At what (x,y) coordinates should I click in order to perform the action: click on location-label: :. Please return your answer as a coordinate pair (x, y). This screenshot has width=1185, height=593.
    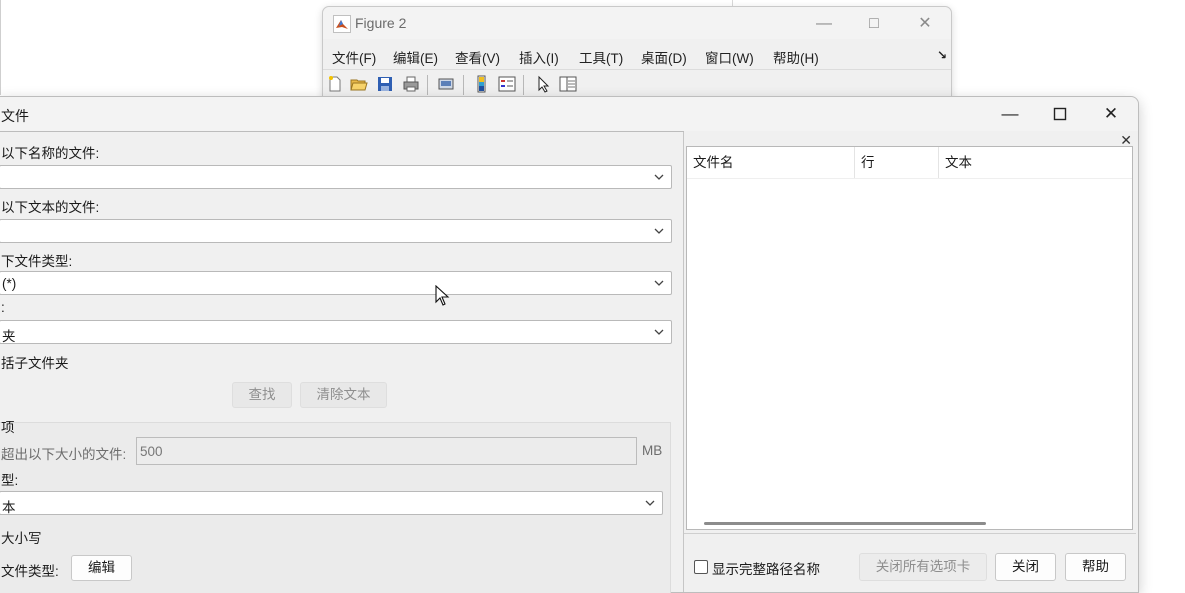
    Looking at the image, I should click on (3, 307).